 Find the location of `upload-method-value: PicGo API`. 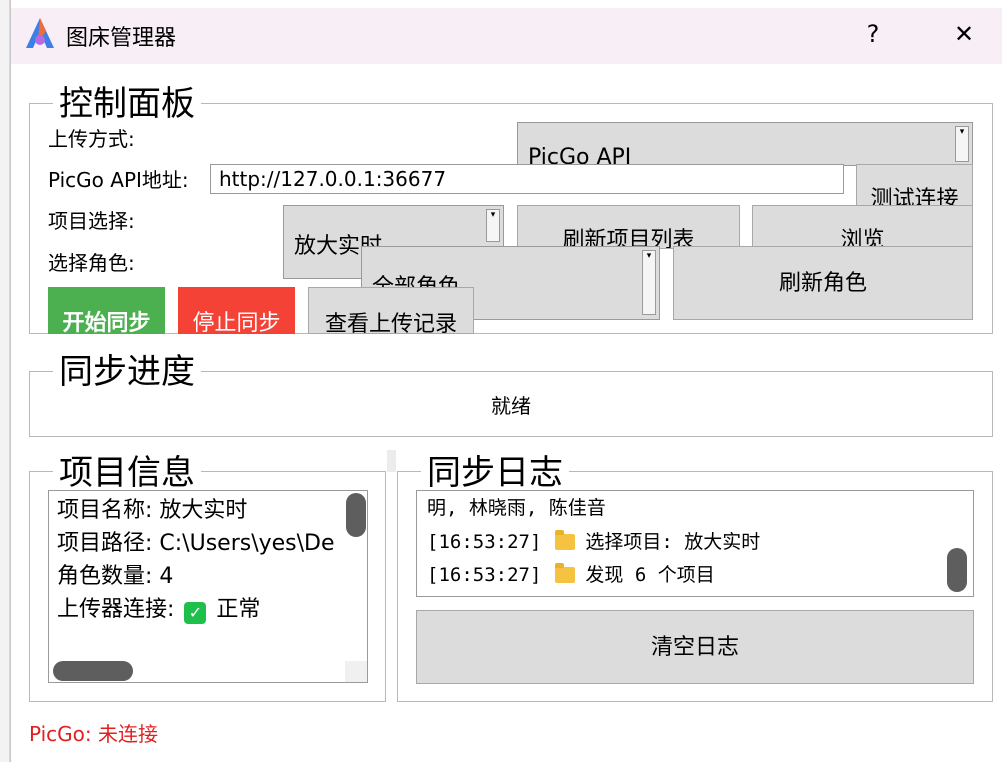

upload-method-value: PicGo API is located at coordinates (580, 155).